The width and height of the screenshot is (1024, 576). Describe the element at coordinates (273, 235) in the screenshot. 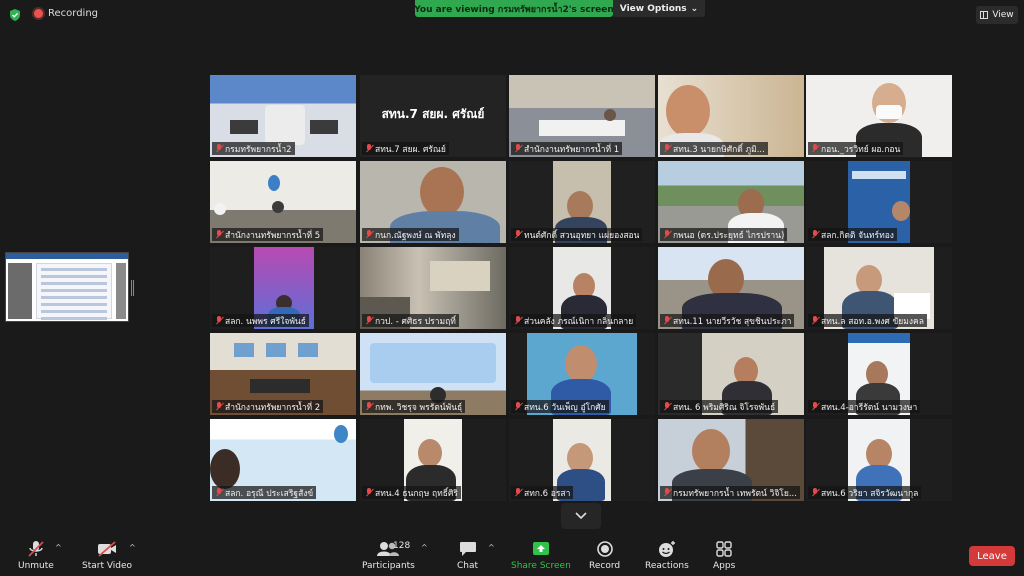

I see `participant-name: สำนักงานทรัพยากรน้ำที่ 5` at that location.